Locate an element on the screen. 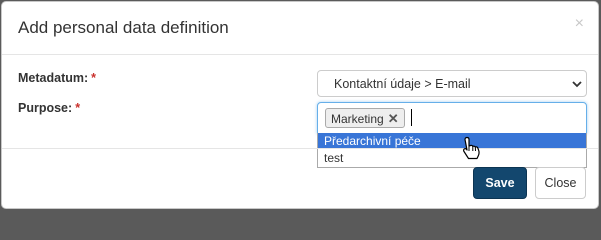 This screenshot has height=240, width=601. tag-remove-icon: ✕ is located at coordinates (393, 119).